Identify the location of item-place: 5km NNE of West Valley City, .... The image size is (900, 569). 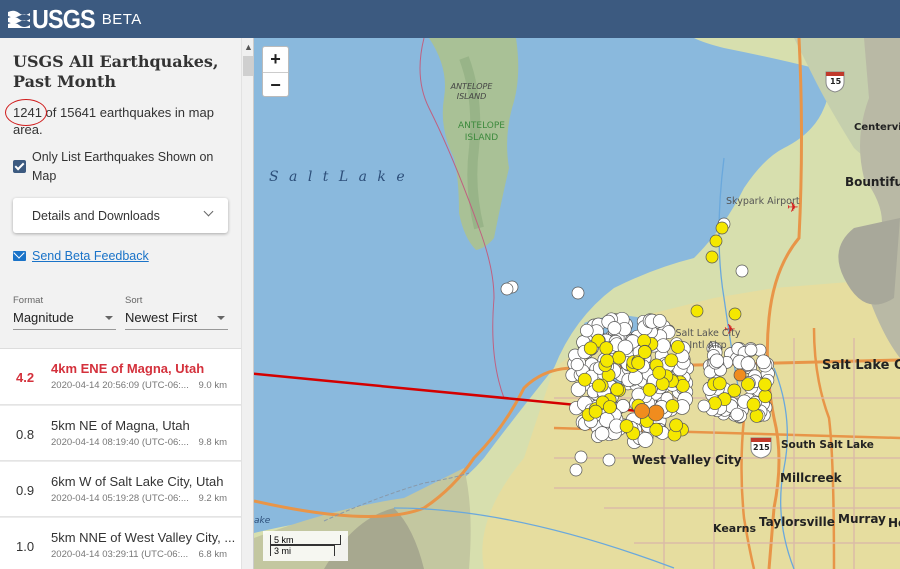
(143, 537).